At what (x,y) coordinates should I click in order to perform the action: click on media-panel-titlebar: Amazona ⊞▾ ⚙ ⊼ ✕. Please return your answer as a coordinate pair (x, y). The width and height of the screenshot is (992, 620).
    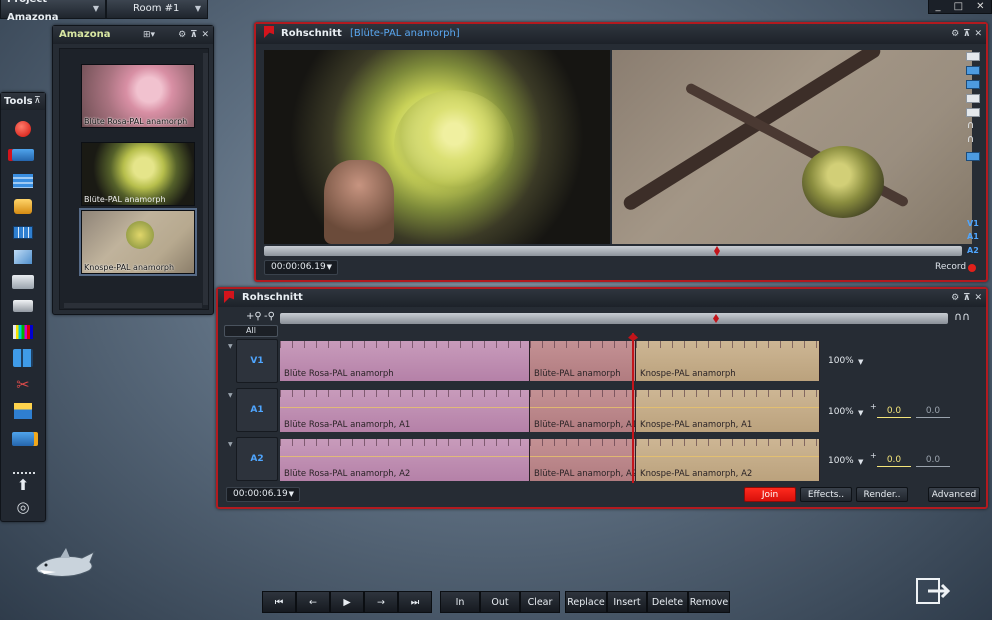
    Looking at the image, I should click on (133, 35).